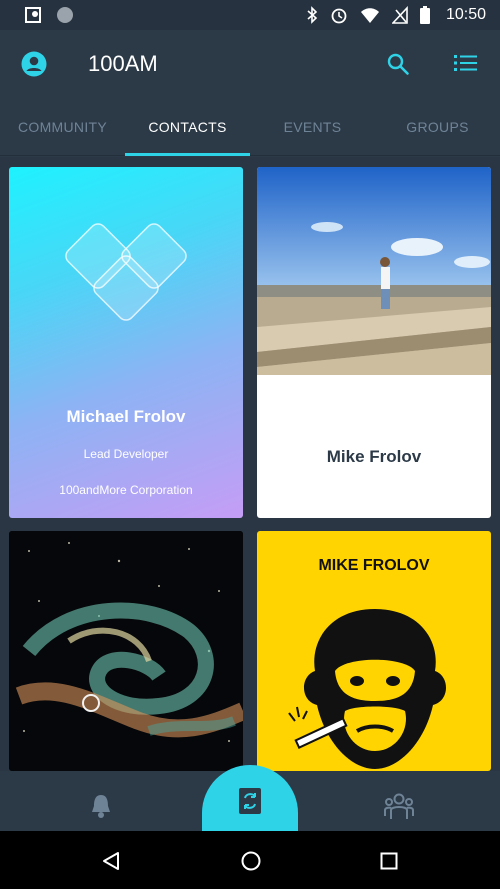  What do you see at coordinates (250, 65) in the screenshot?
I see `app-bar: 100AM` at bounding box center [250, 65].